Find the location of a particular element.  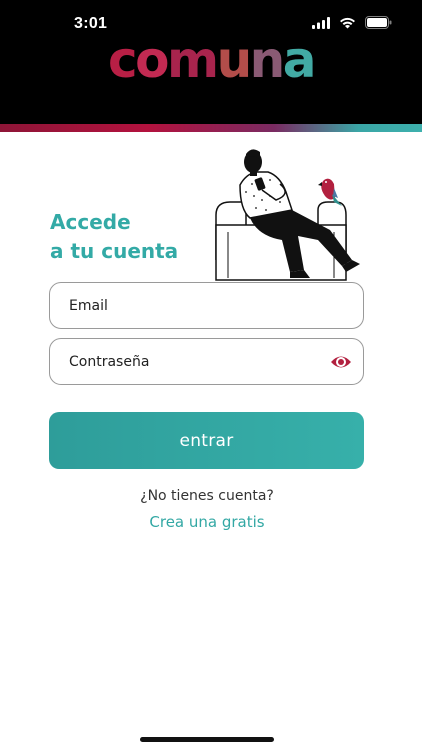

logo-letter-u: u is located at coordinates (234, 60).